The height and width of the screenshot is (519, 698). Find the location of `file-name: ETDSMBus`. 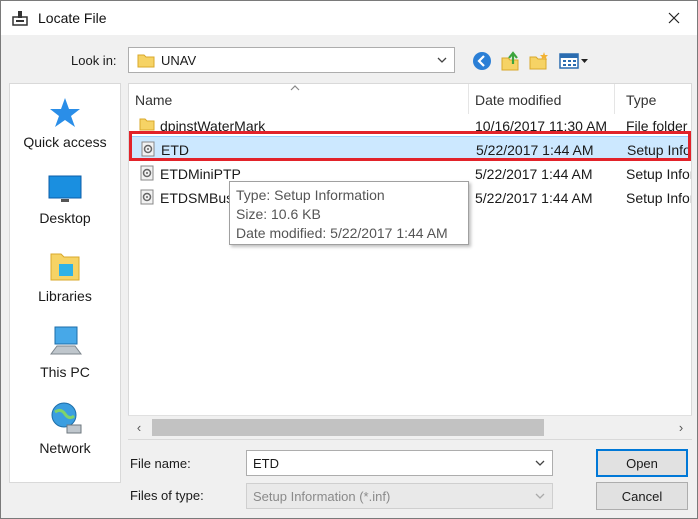

file-name: ETDSMBus is located at coordinates (197, 198).